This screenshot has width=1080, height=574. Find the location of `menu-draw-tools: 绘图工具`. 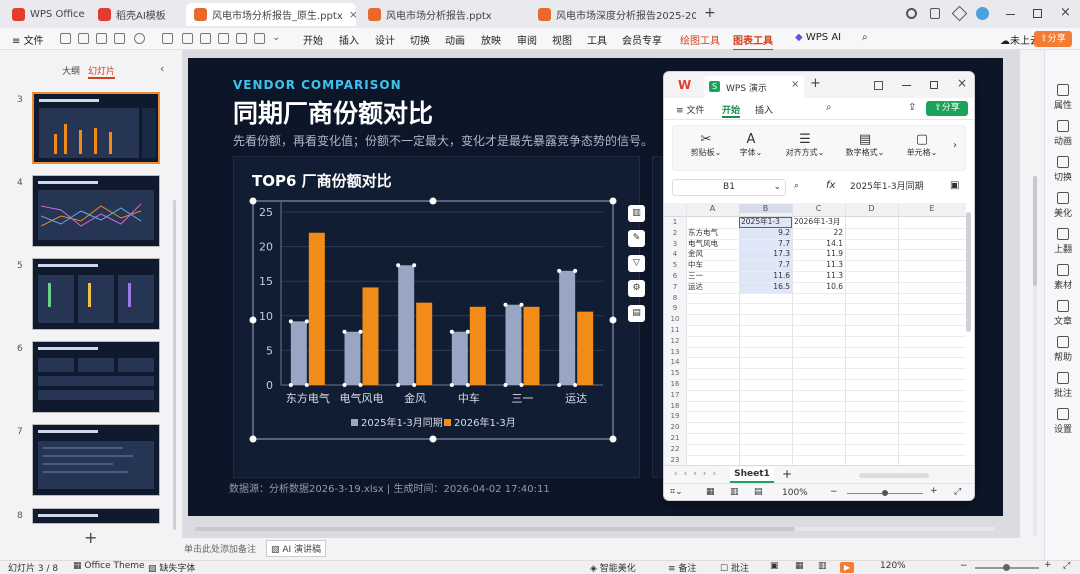

menu-draw-tools: 绘图工具 is located at coordinates (700, 39).